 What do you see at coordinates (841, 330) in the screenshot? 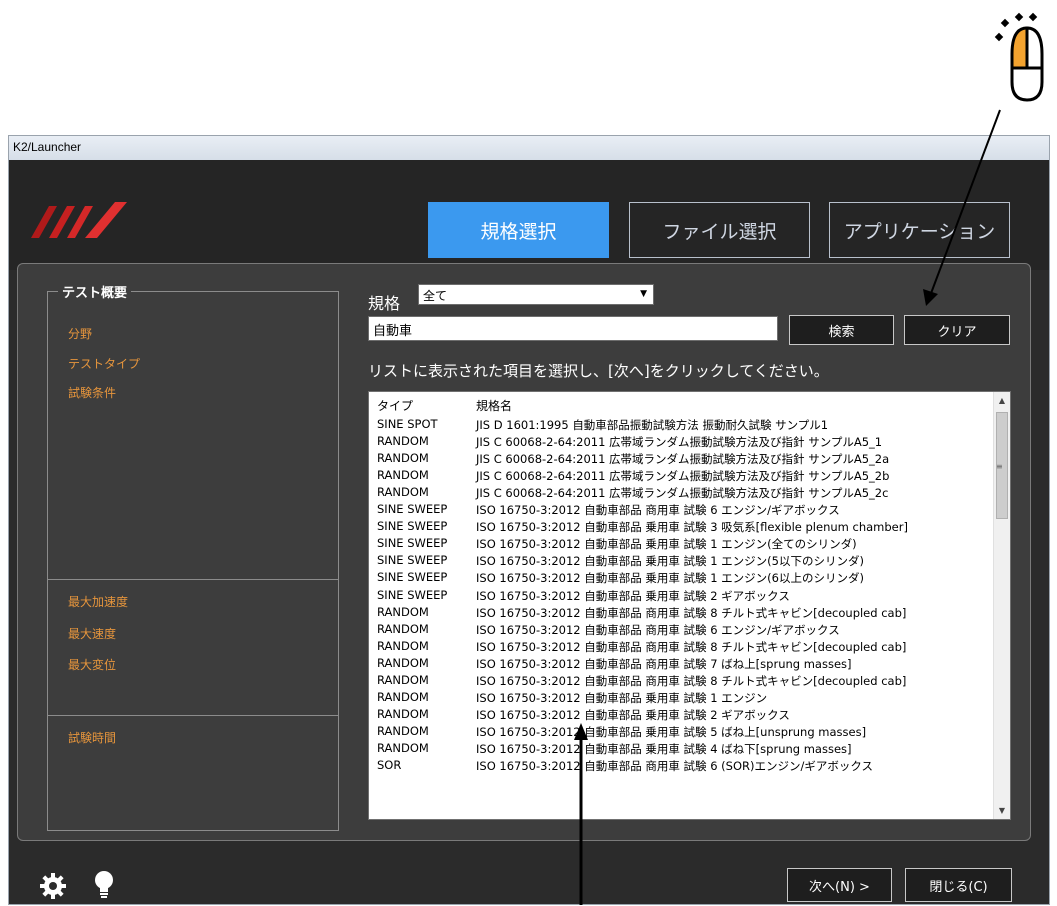
I see `search-button: 検索` at bounding box center [841, 330].